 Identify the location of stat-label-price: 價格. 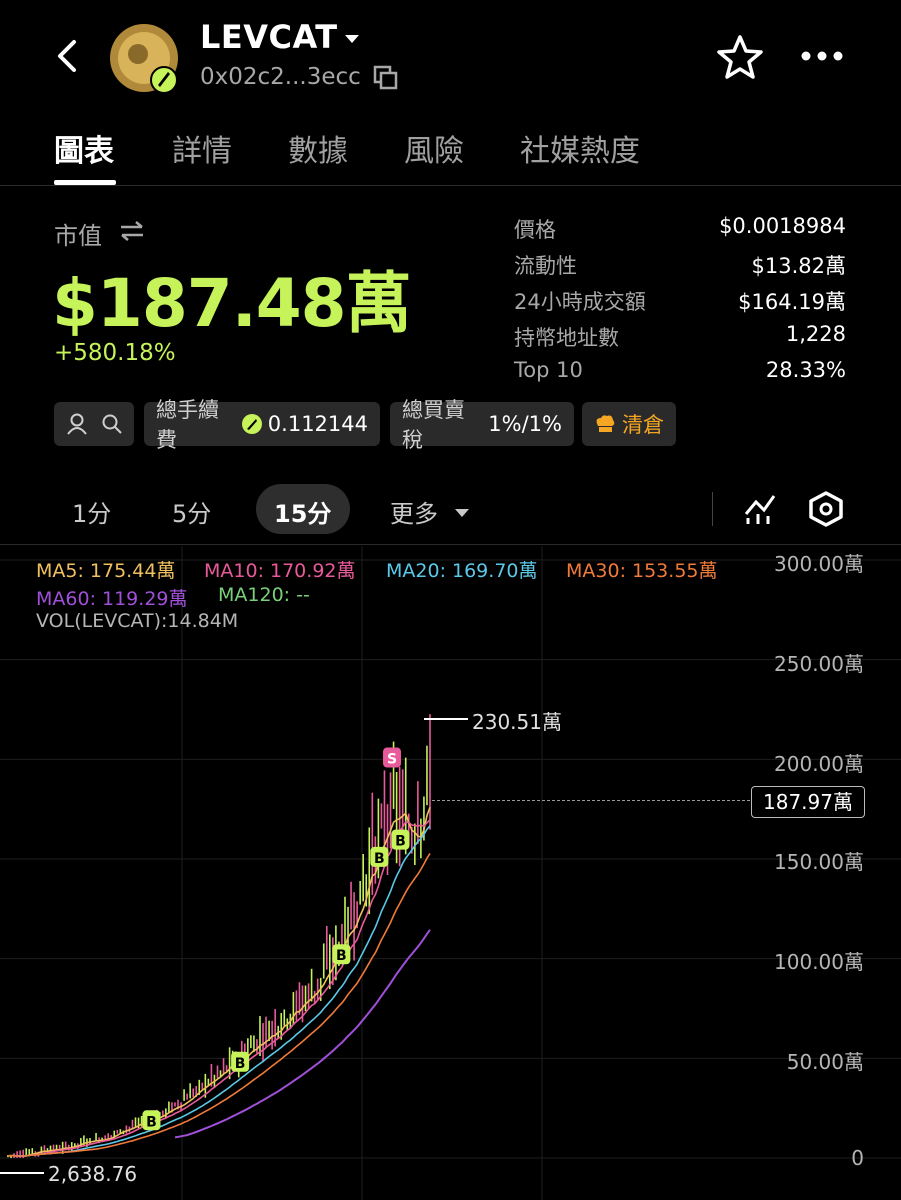
(535, 230).